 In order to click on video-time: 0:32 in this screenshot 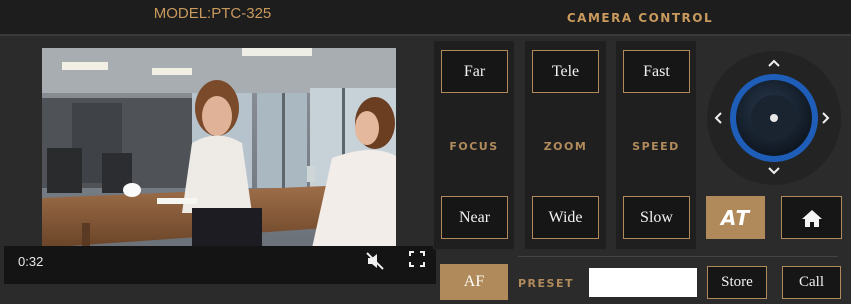, I will do `click(31, 261)`.